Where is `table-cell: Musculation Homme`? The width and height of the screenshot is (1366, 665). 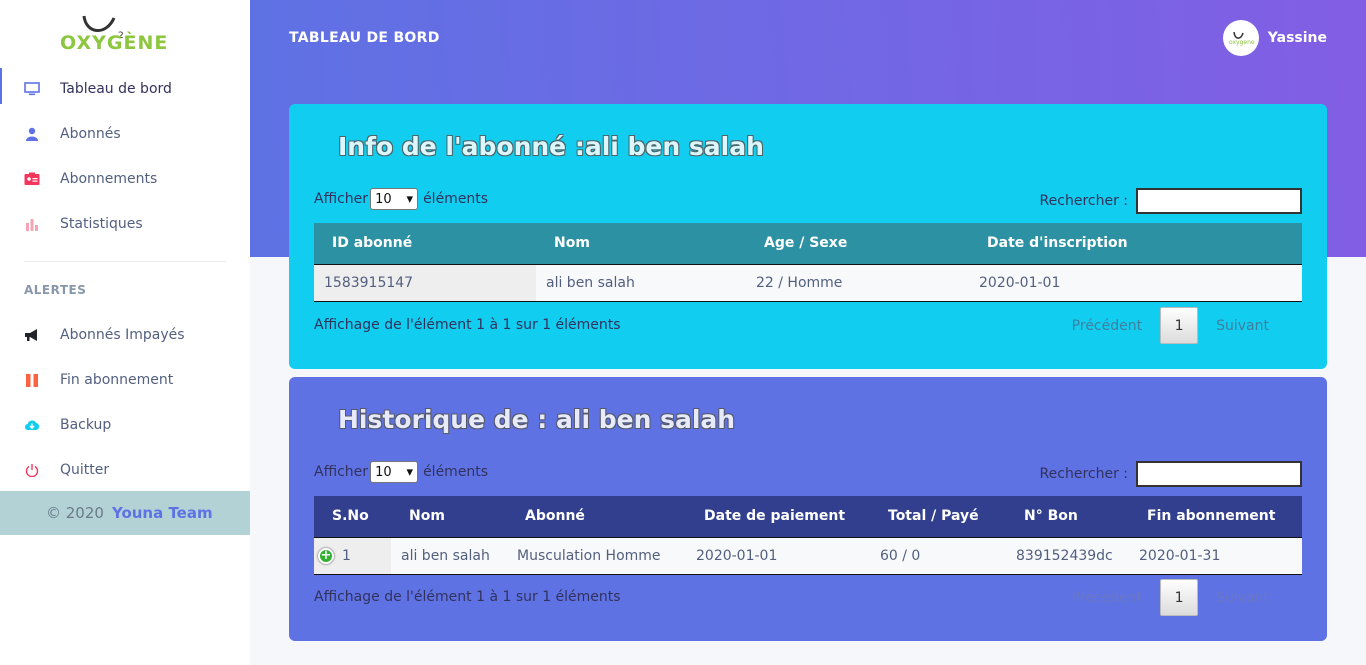 table-cell: Musculation Homme is located at coordinates (596, 556).